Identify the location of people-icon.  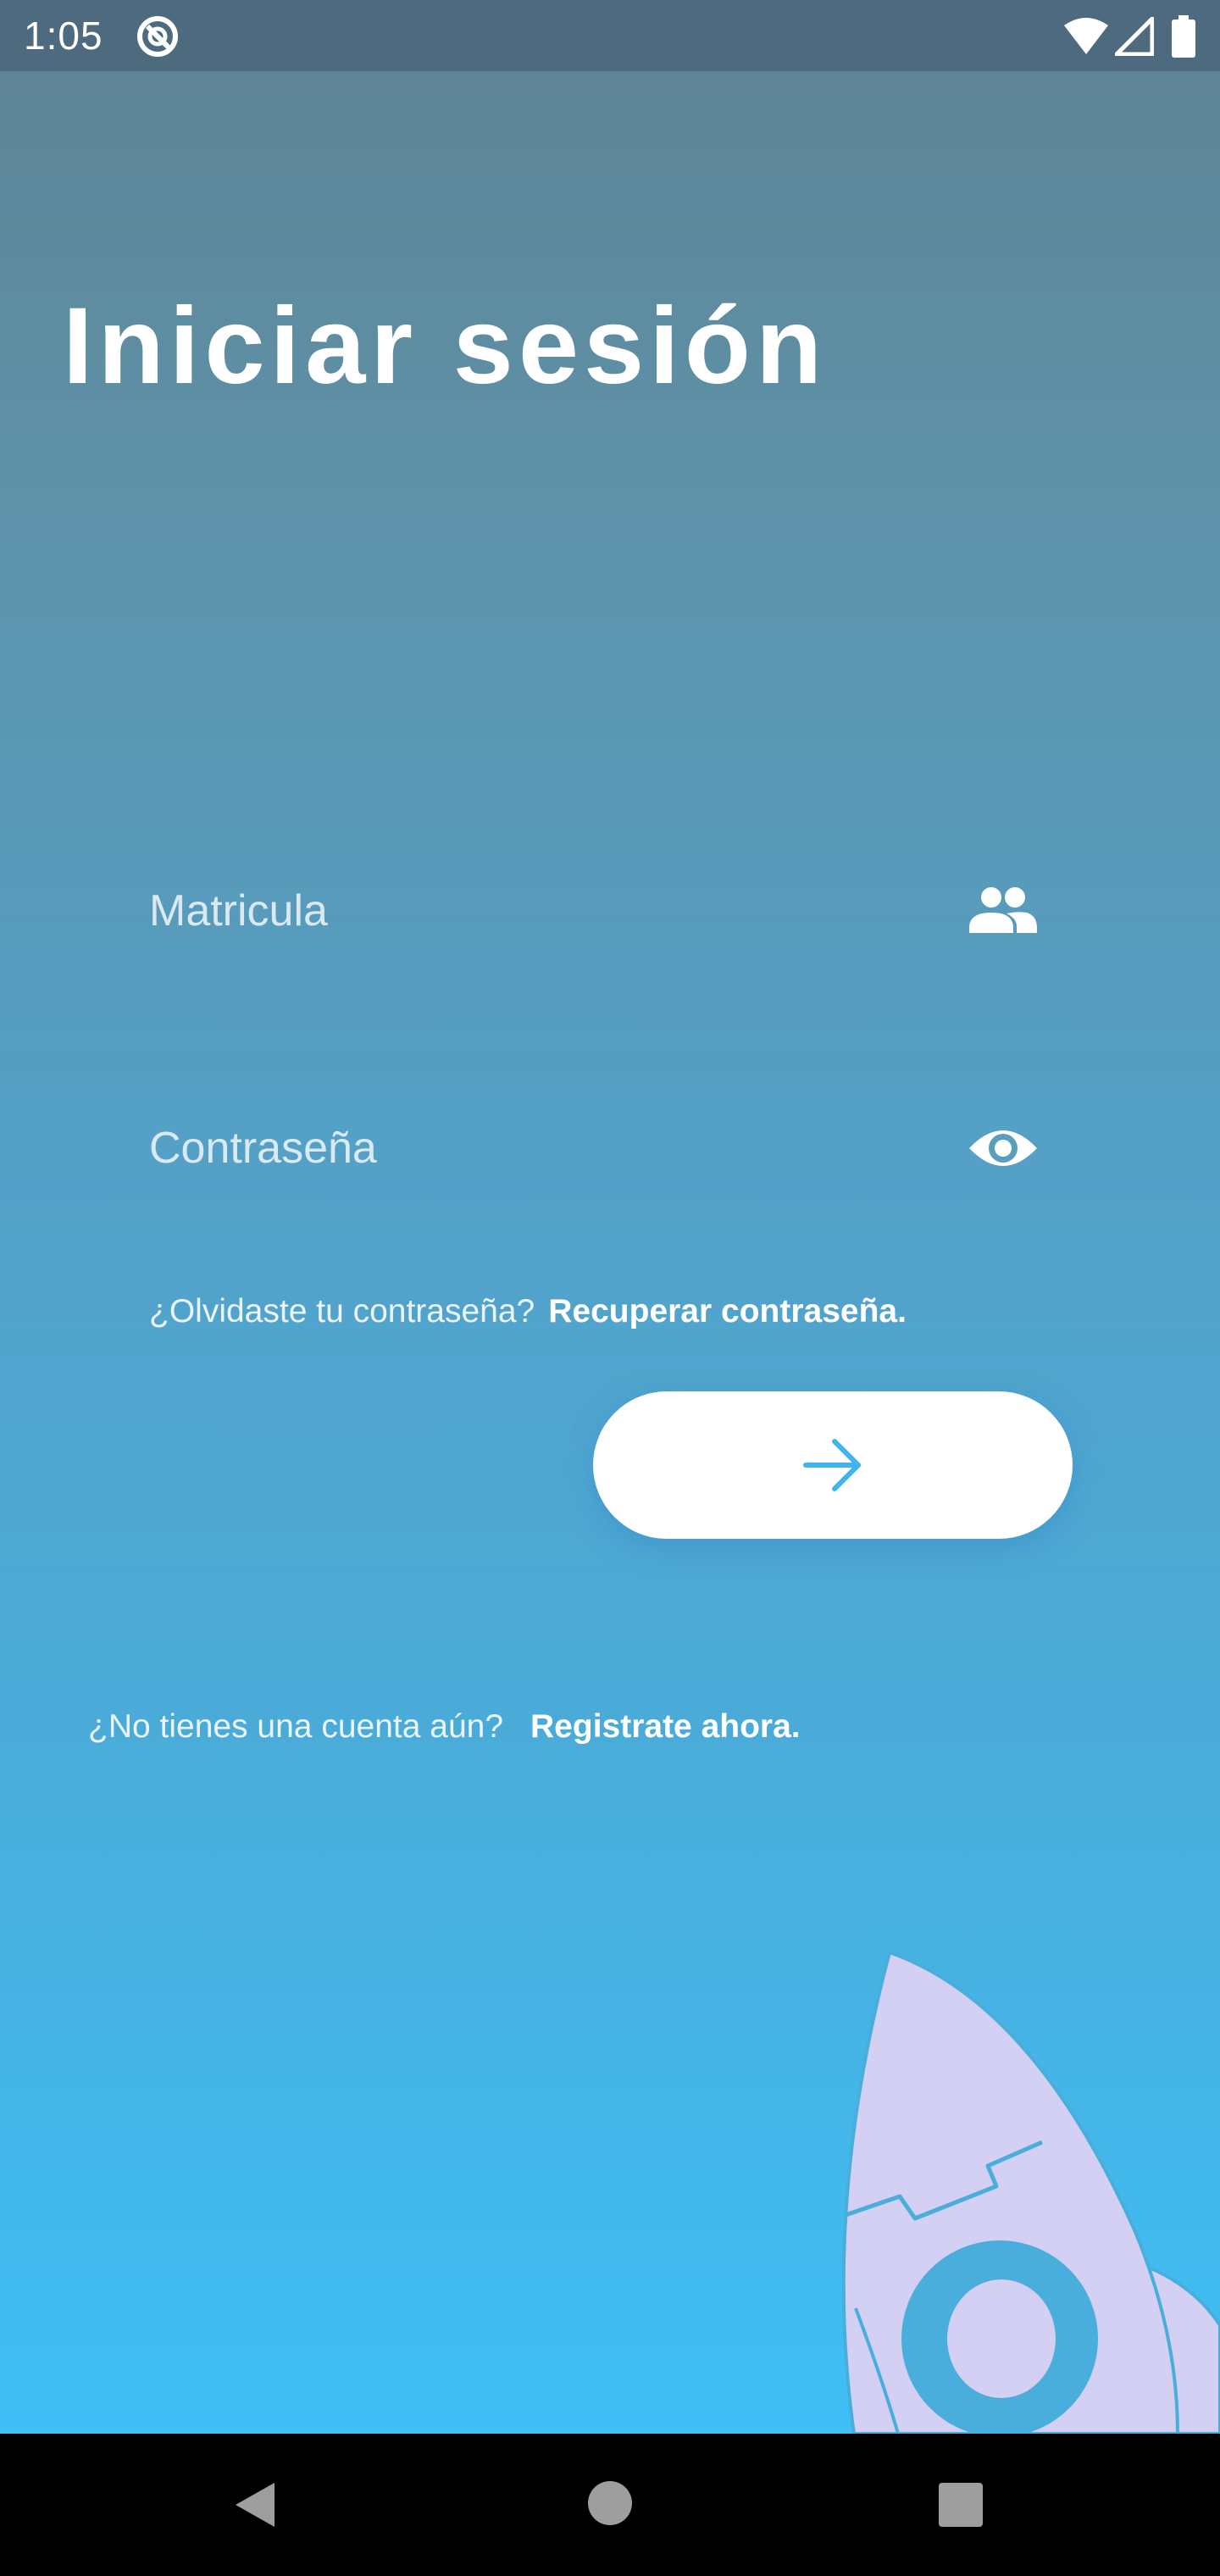
(1003, 910).